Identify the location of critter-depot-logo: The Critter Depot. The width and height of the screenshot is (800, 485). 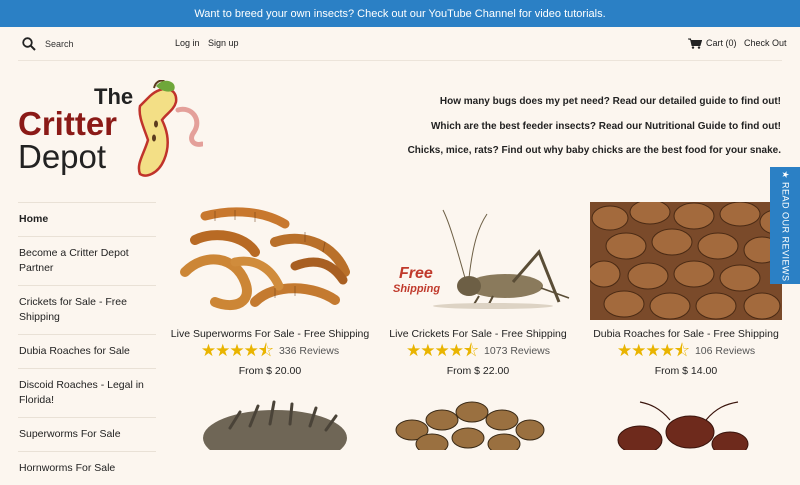
(110, 130).